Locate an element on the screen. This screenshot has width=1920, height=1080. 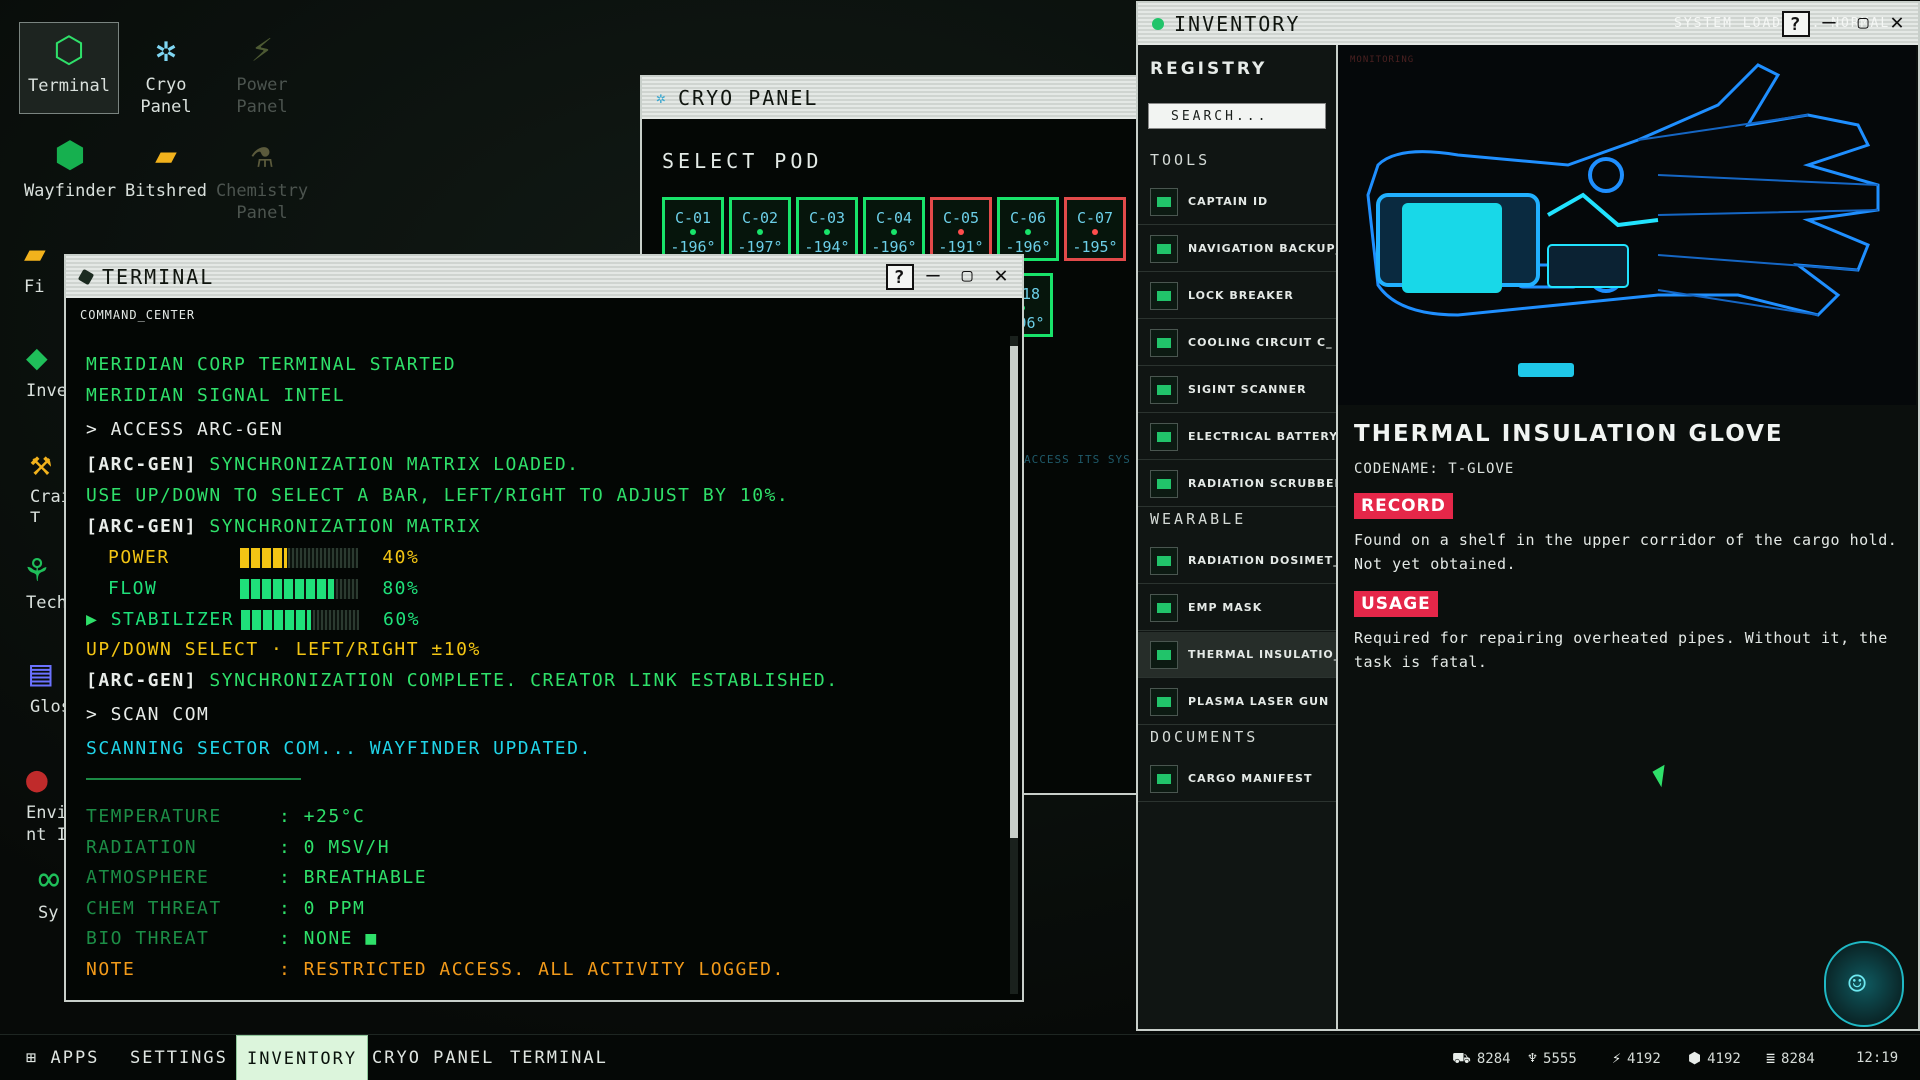
inventory-item: NAVIGATION BACKUP_ is located at coordinates (1237, 249).